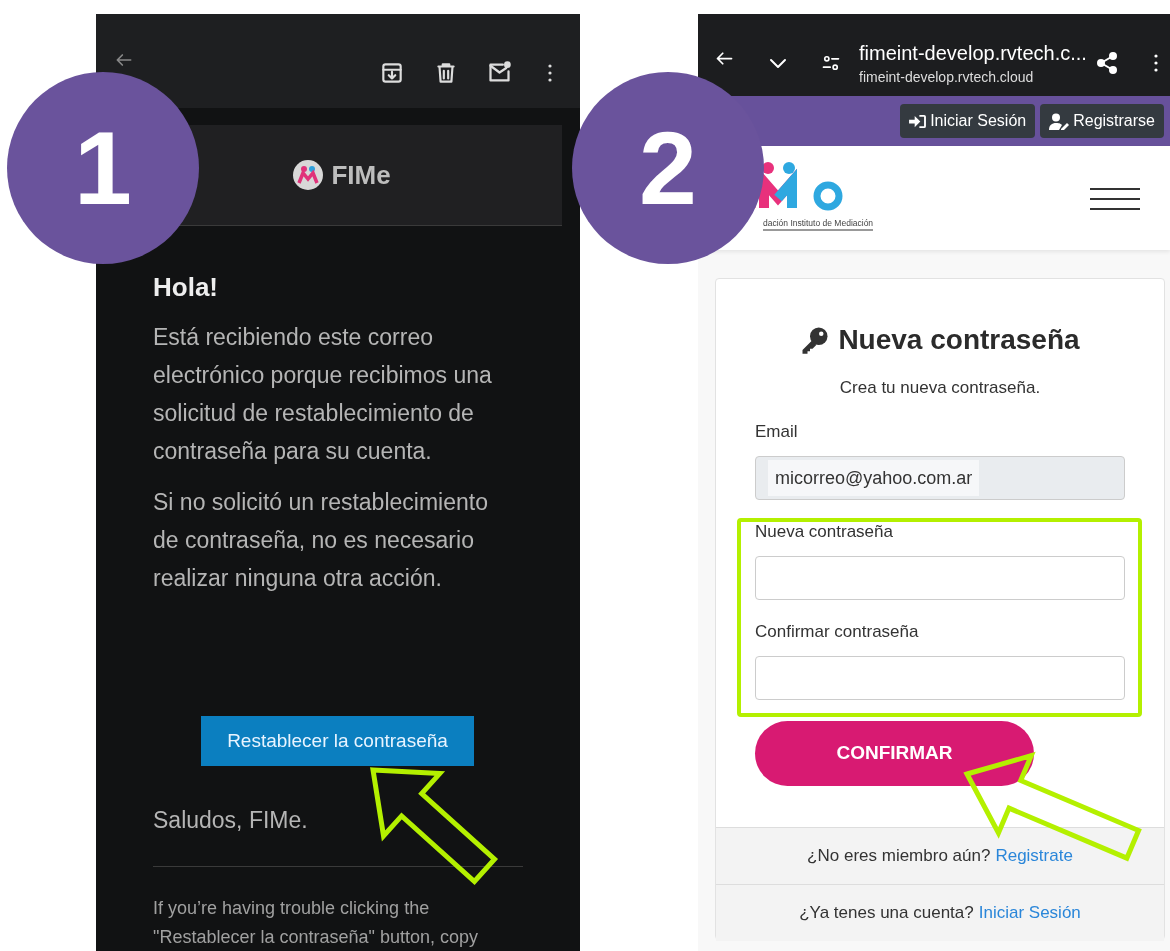 The image size is (1170, 951). What do you see at coordinates (968, 121) in the screenshot?
I see `login-button: Iniciar Sesión` at bounding box center [968, 121].